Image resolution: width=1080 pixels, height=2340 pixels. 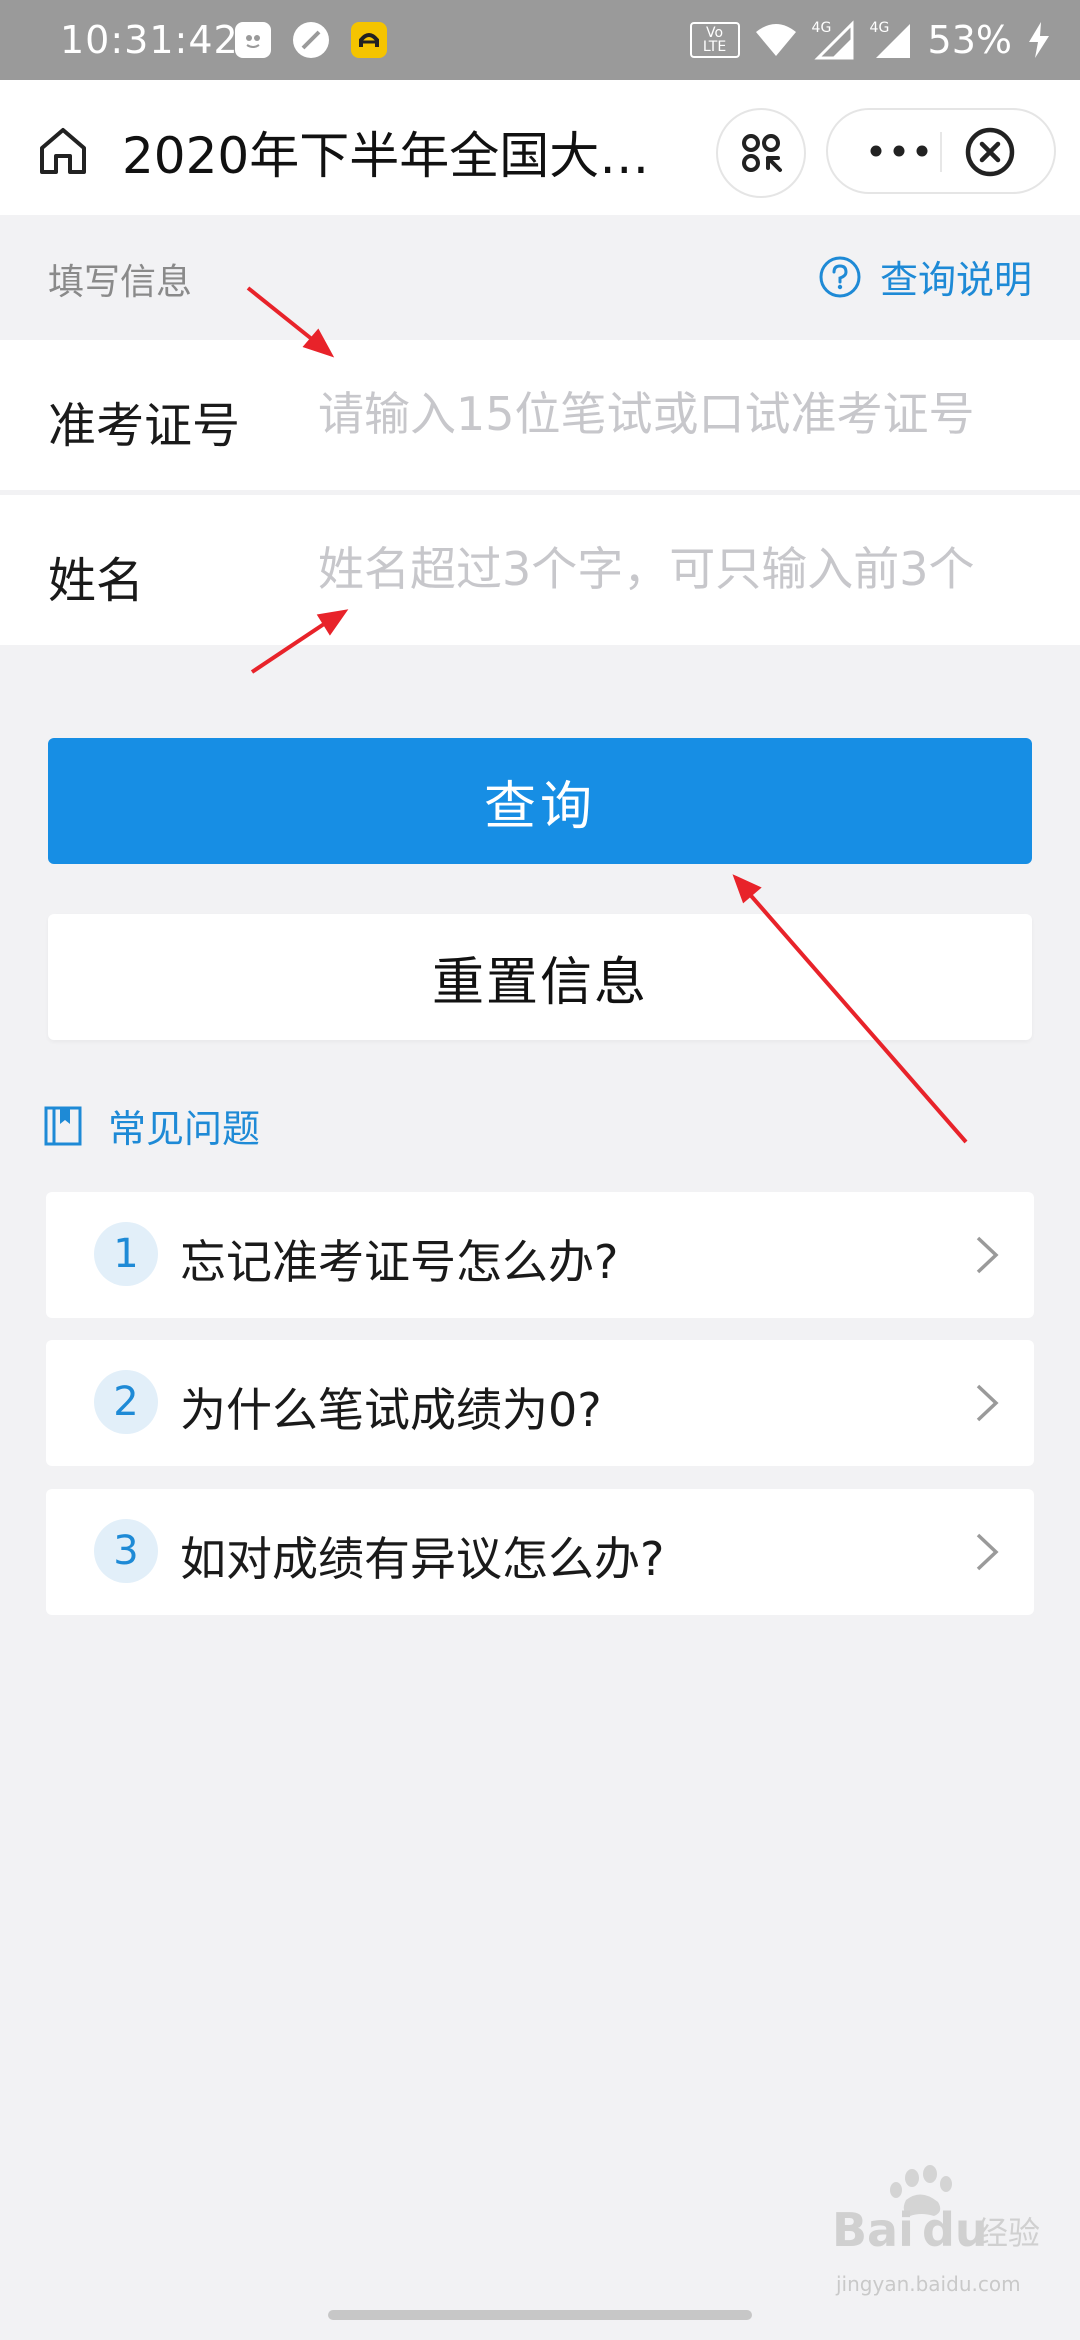 I want to click on svg-text: 经验, so click(x=1008, y=2233).